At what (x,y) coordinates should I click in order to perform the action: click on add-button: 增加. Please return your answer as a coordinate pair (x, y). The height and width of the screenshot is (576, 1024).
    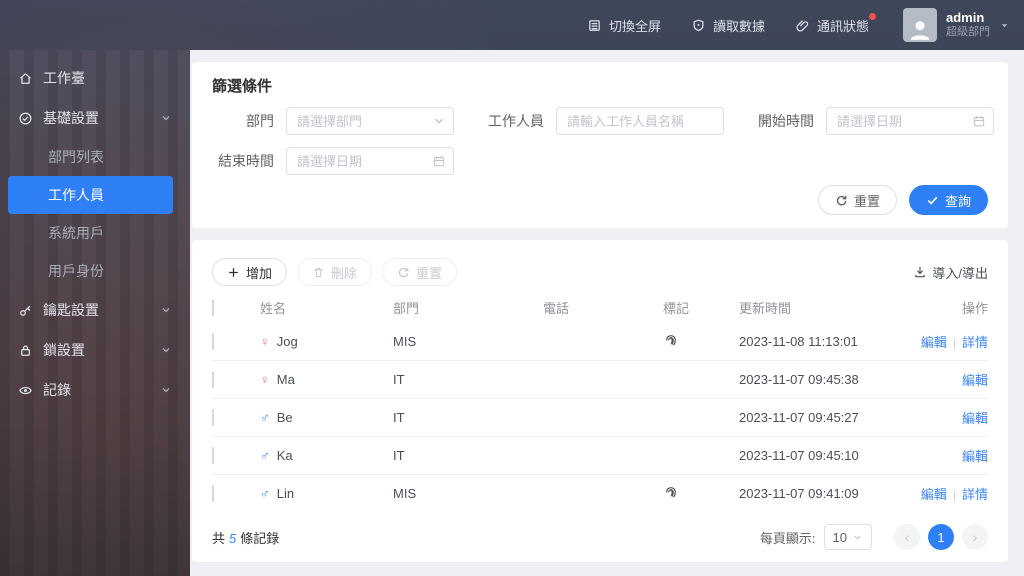
    Looking at the image, I should click on (250, 272).